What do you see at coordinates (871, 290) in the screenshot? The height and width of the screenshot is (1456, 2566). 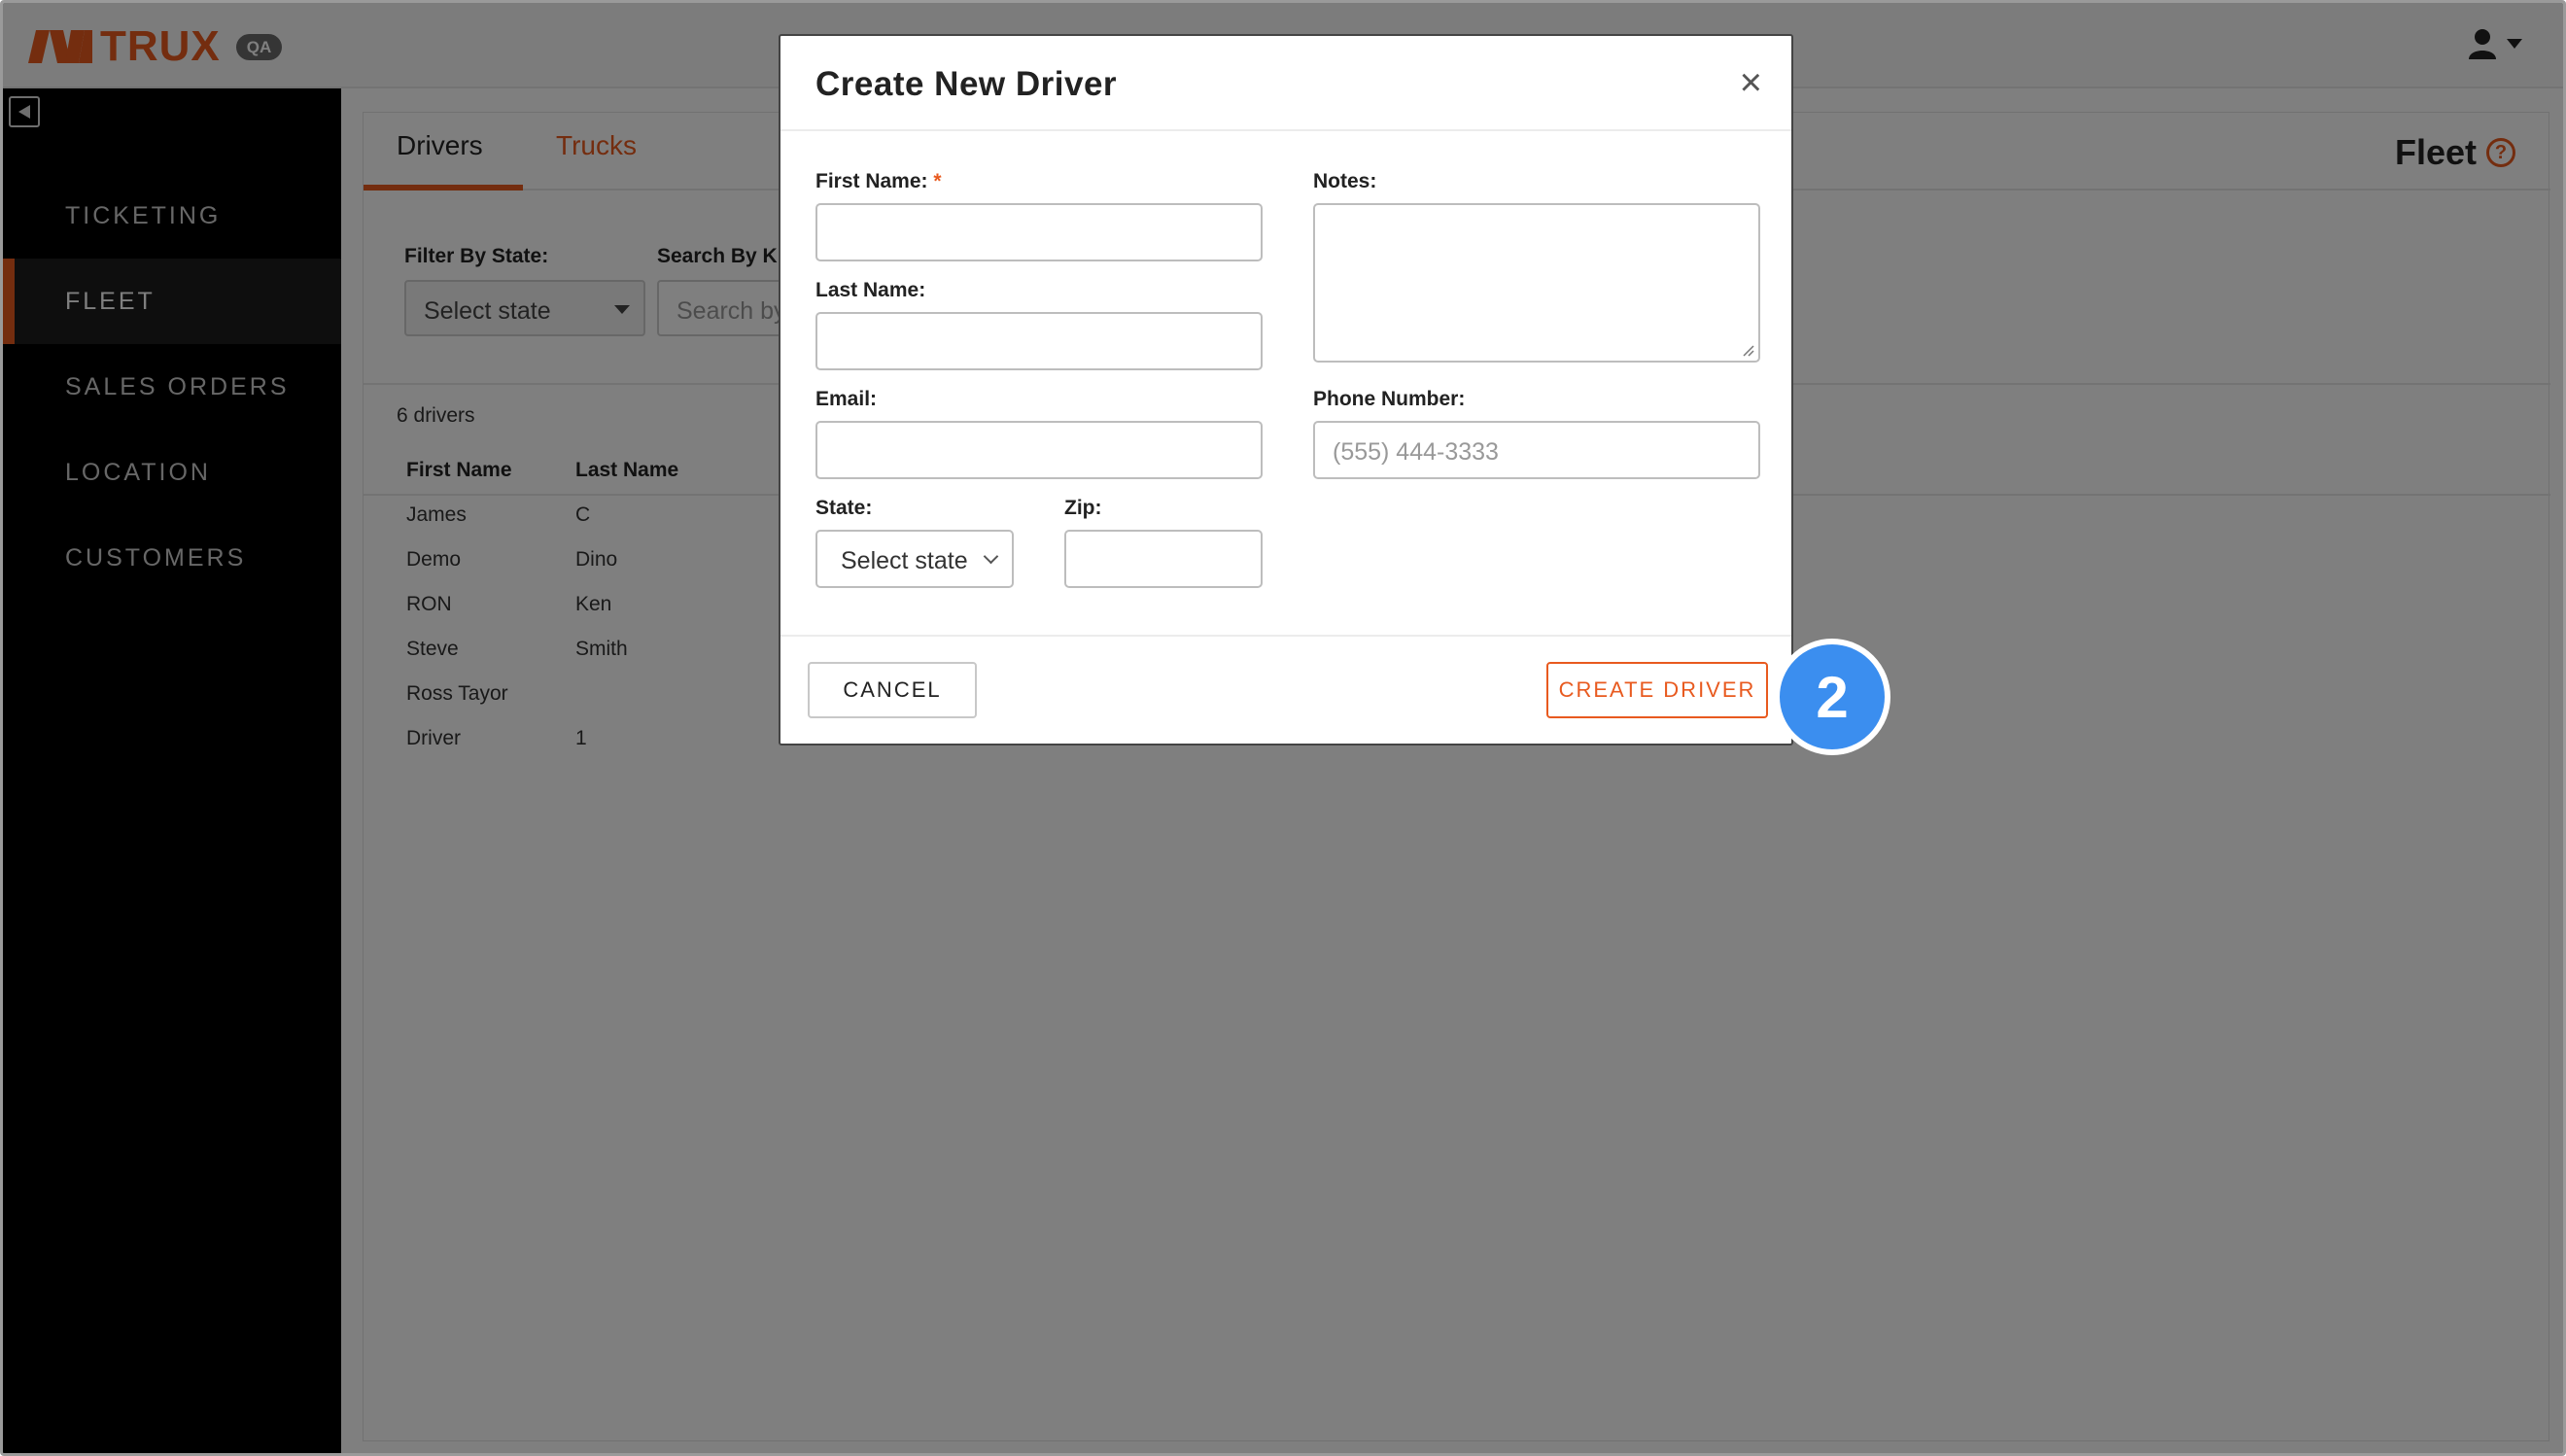 I see `last-name-label: Last Name:` at bounding box center [871, 290].